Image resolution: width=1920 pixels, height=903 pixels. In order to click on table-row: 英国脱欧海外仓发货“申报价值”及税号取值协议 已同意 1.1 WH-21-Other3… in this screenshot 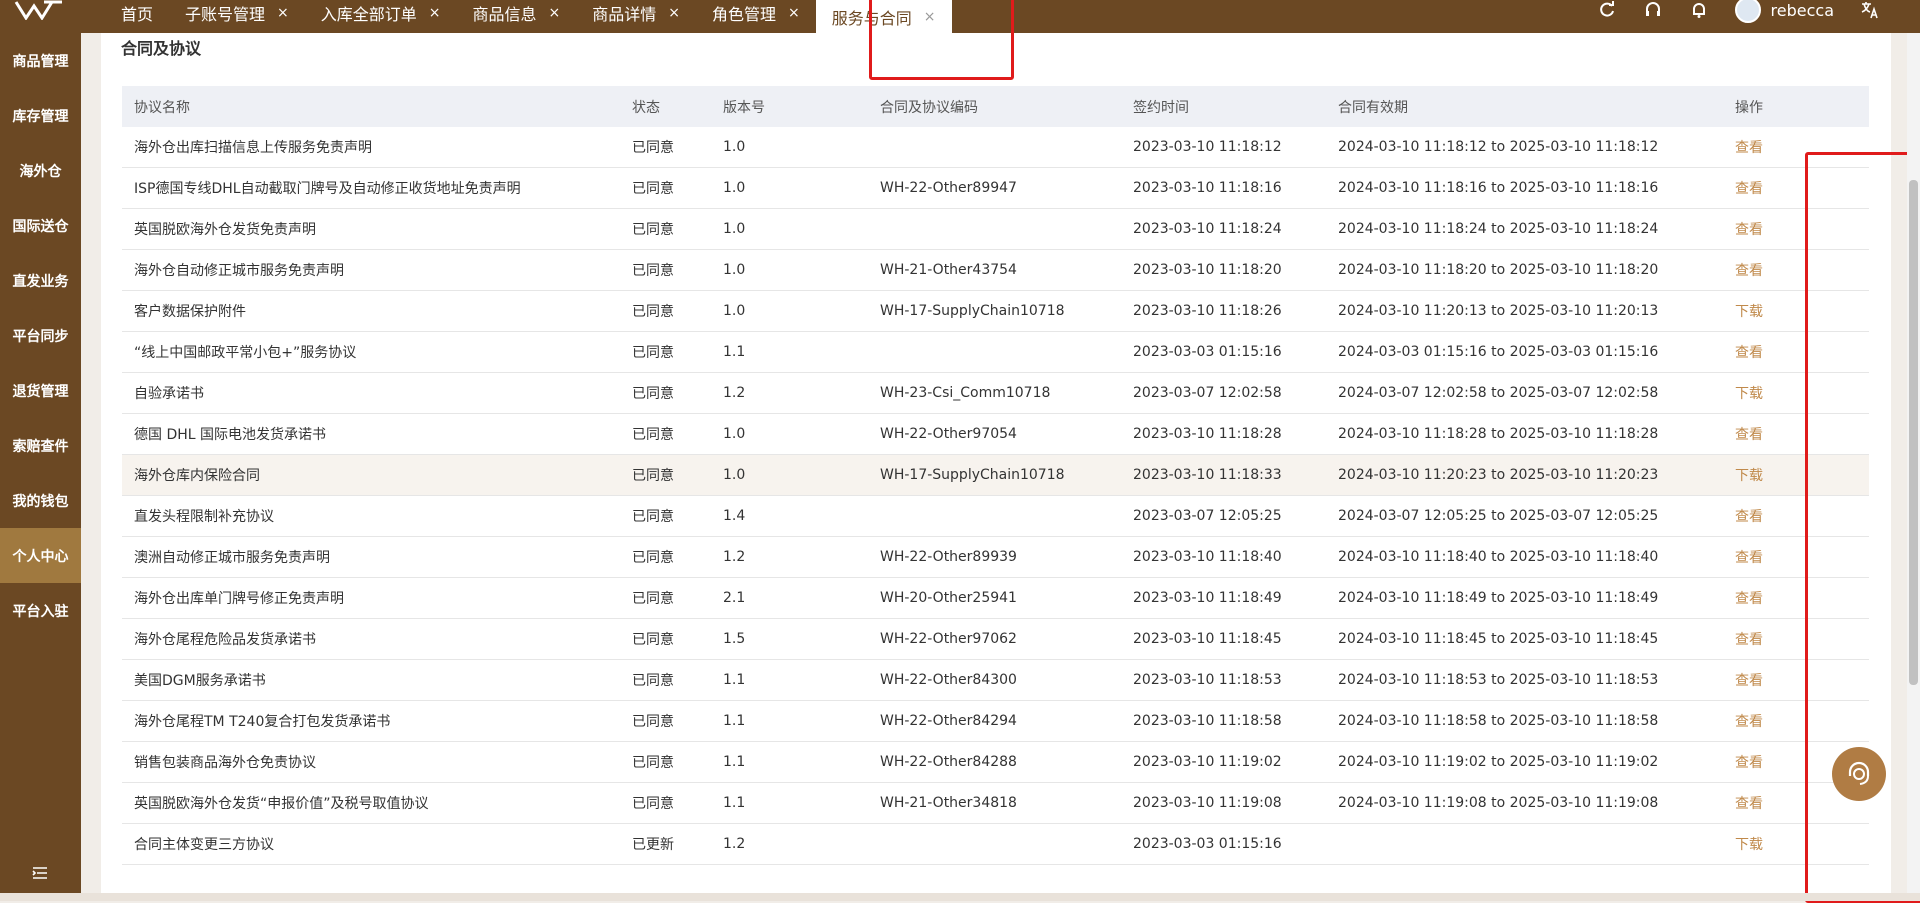, I will do `click(995, 803)`.